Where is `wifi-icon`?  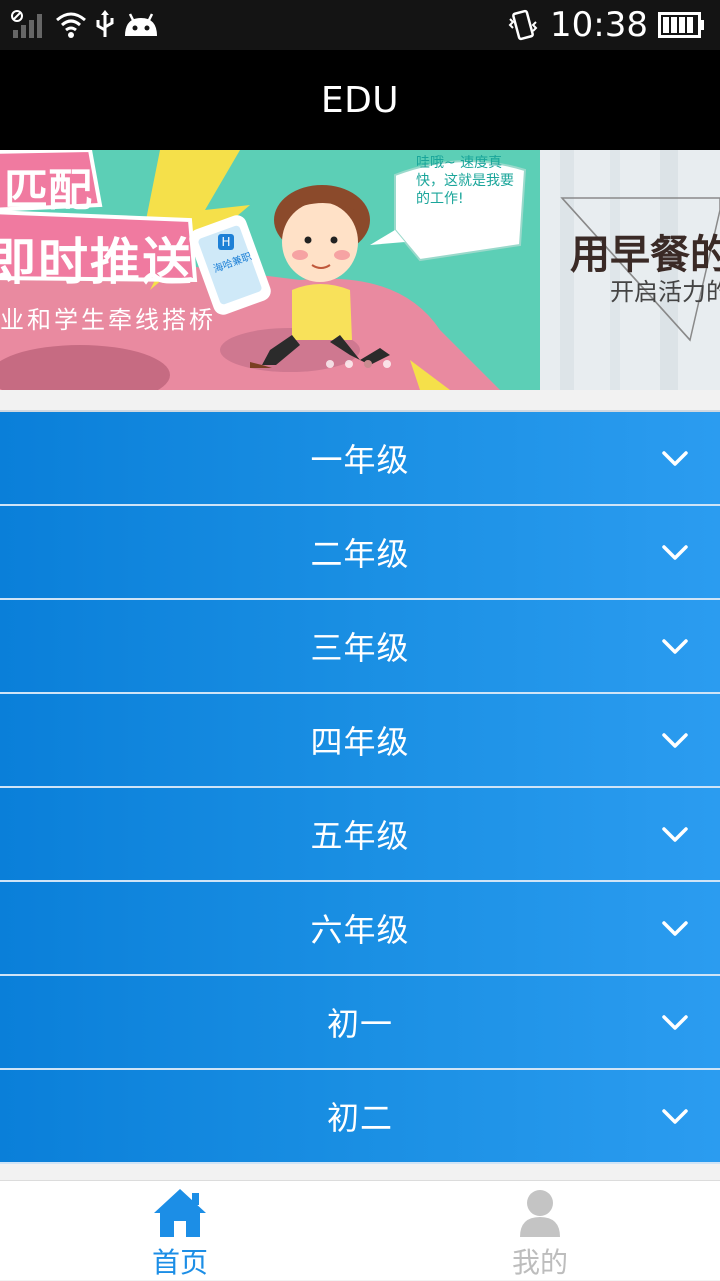
wifi-icon is located at coordinates (71, 25).